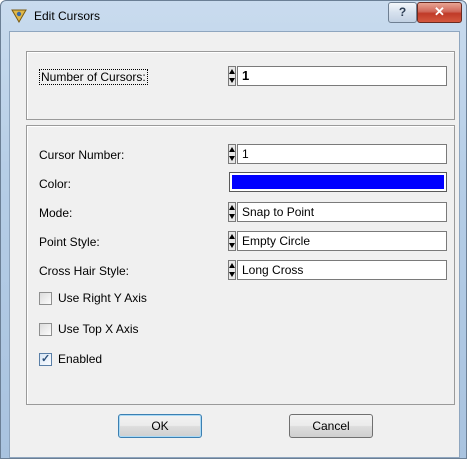 The width and height of the screenshot is (467, 459). I want to click on cursor-number-spinner-icon, so click(232, 154).